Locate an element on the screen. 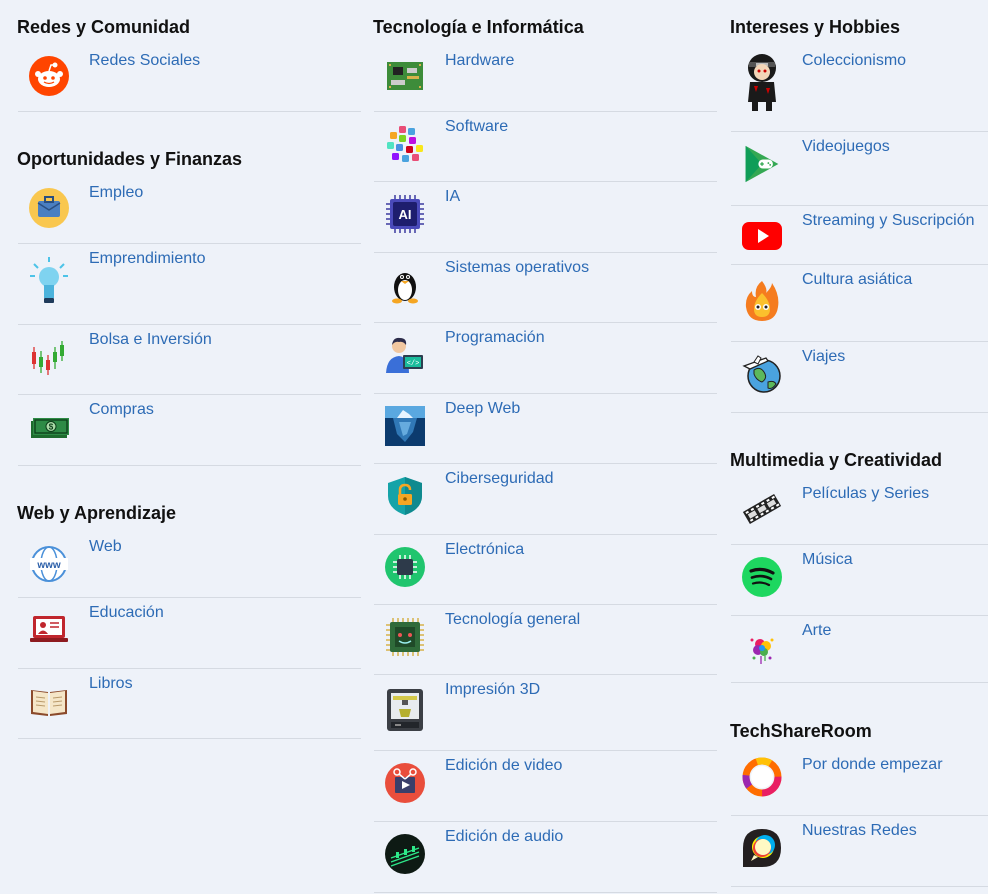 Image resolution: width=988 pixels, height=894 pixels. app-icons-icon is located at coordinates (405, 144).